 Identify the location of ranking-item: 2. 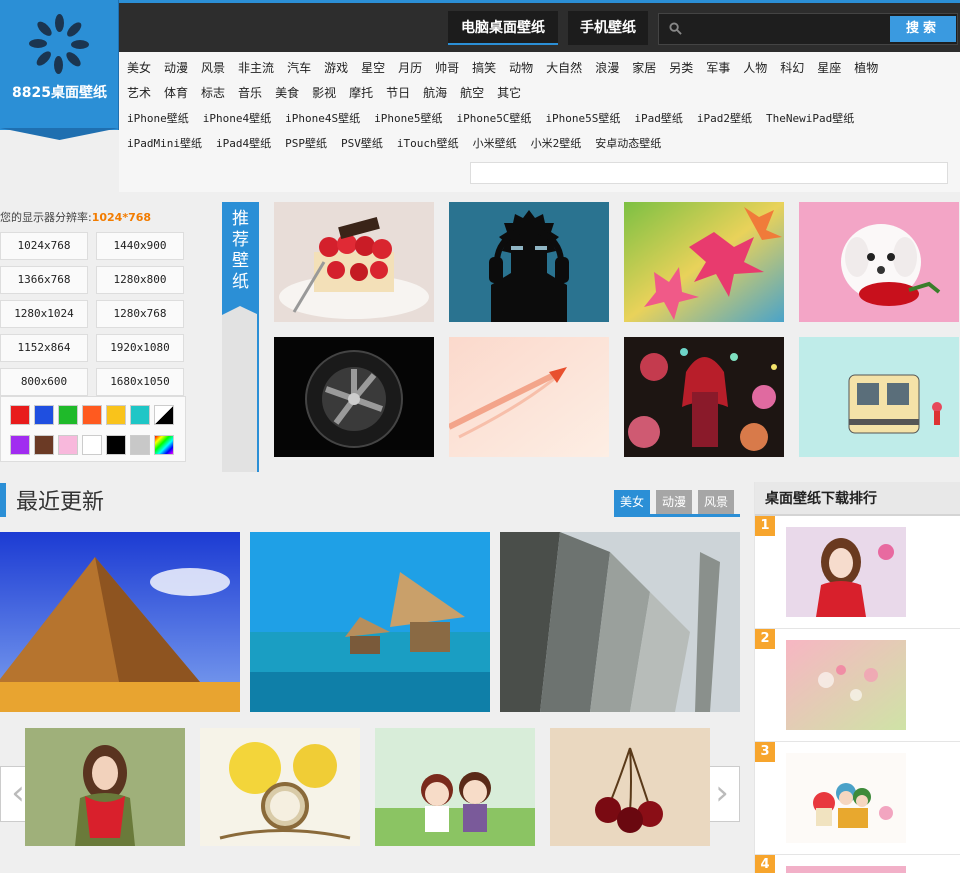
(857, 685).